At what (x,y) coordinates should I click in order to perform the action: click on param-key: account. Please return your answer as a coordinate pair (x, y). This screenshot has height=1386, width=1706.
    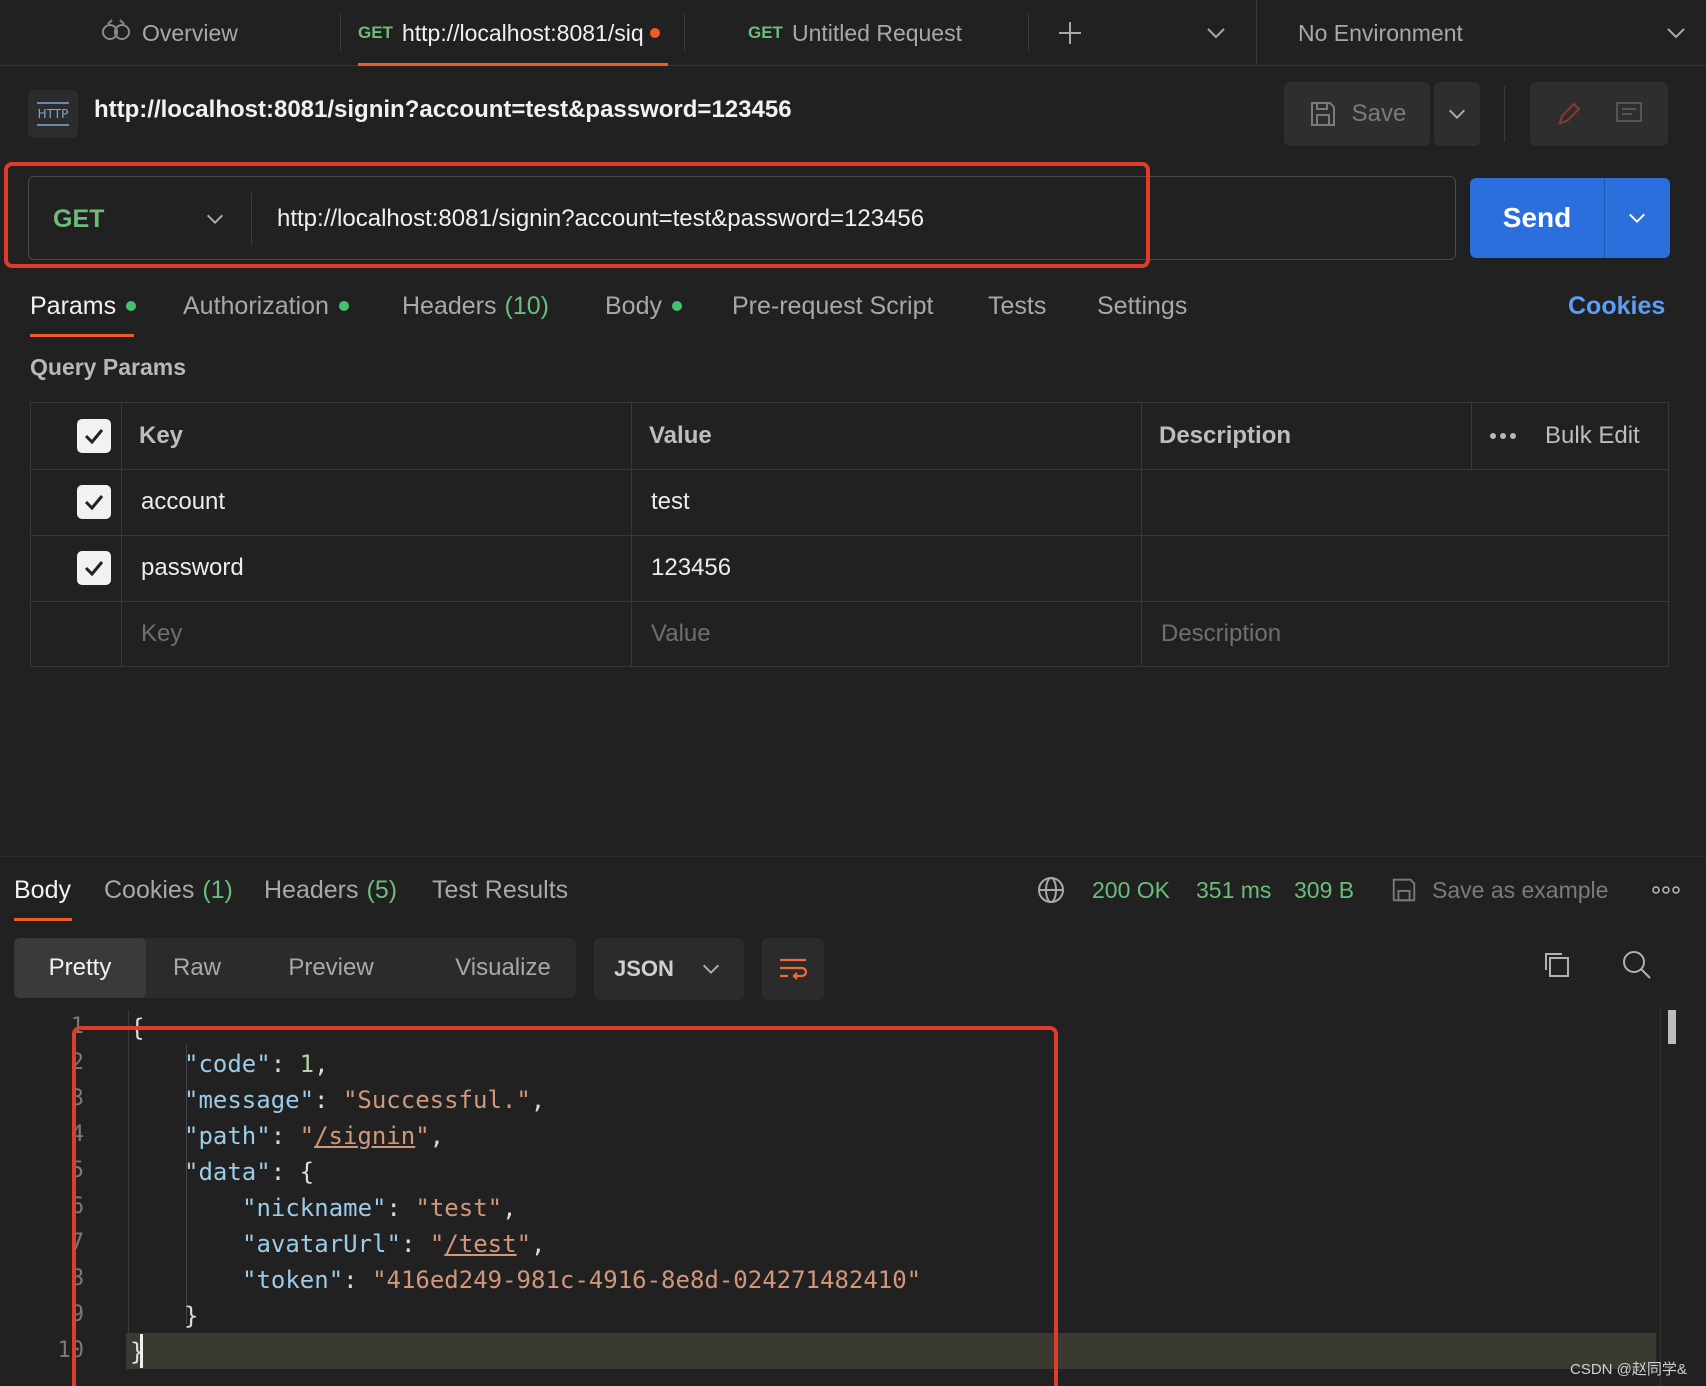
    Looking at the image, I should click on (183, 502).